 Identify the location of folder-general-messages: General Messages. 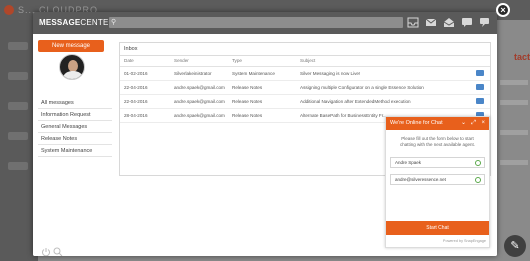
(75, 127).